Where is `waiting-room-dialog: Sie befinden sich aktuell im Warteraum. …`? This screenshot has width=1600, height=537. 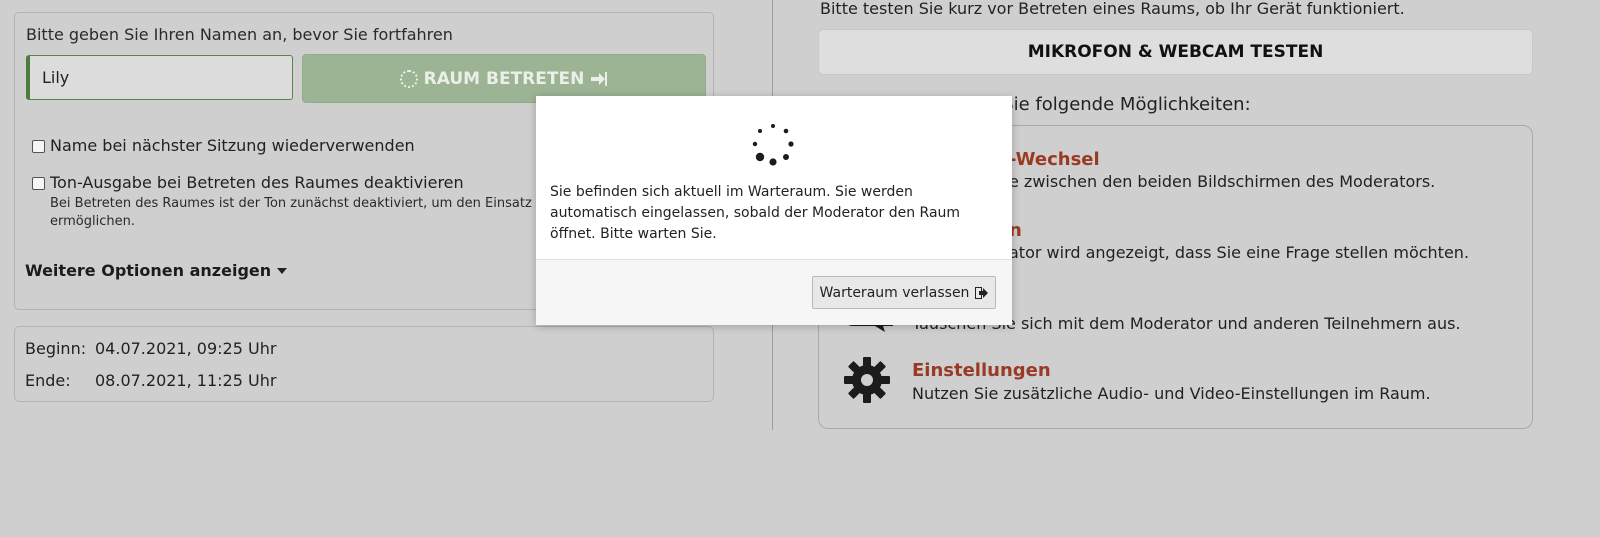 waiting-room-dialog: Sie befinden sich aktuell im Warteraum. … is located at coordinates (774, 210).